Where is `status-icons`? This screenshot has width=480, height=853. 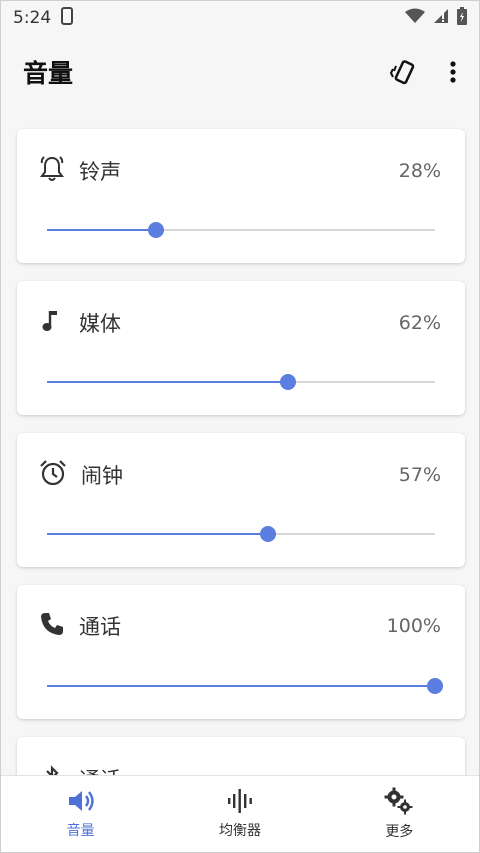
status-icons is located at coordinates (436, 18).